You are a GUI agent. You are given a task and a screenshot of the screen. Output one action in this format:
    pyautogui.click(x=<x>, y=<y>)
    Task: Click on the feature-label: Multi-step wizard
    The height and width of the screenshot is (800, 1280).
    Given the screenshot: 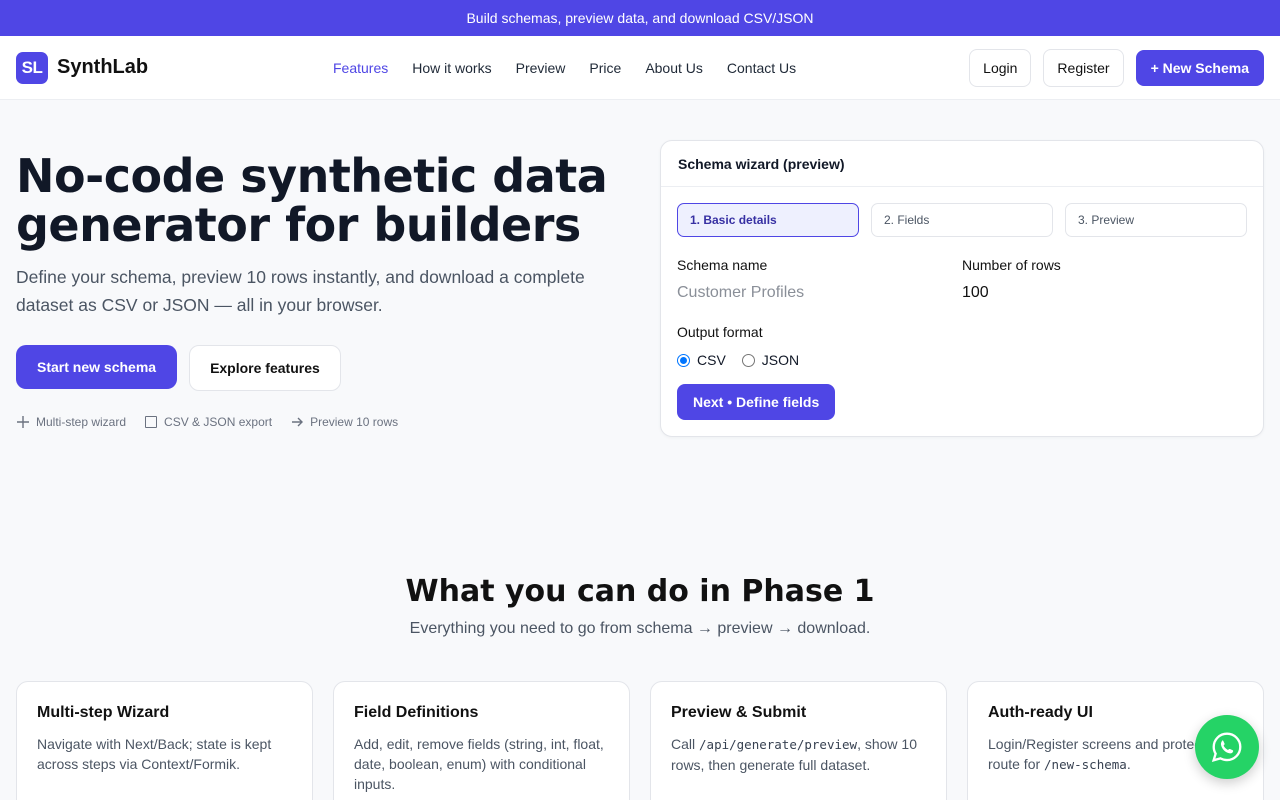 What is the action you would take?
    pyautogui.click(x=81, y=422)
    